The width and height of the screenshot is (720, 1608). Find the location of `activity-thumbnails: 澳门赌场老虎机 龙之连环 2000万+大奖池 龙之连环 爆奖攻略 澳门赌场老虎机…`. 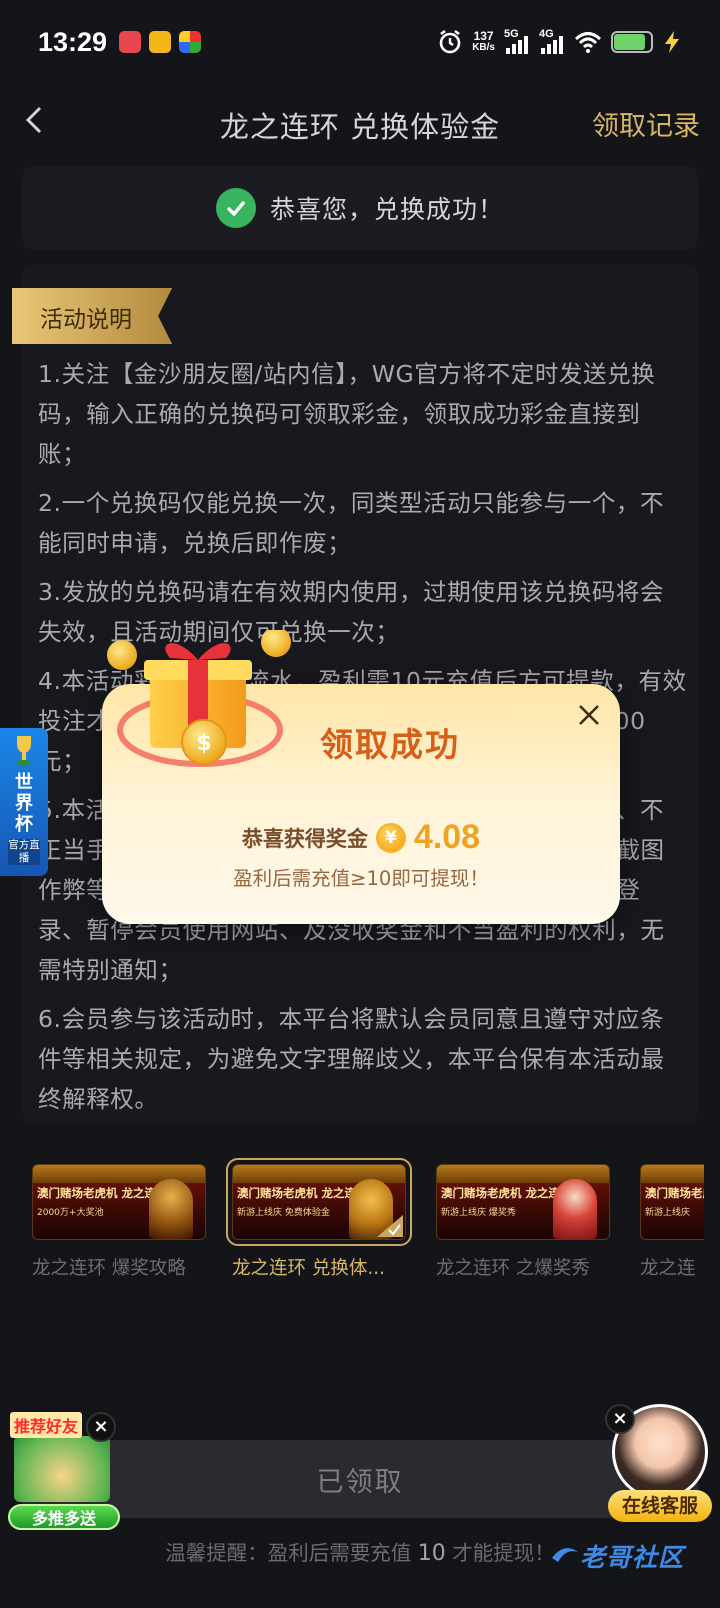

activity-thumbnails: 澳门赌场老虎机 龙之连环 2000万+大奖池 龙之连环 爆奖攻略 澳门赌场老虎机… is located at coordinates (360, 1226).